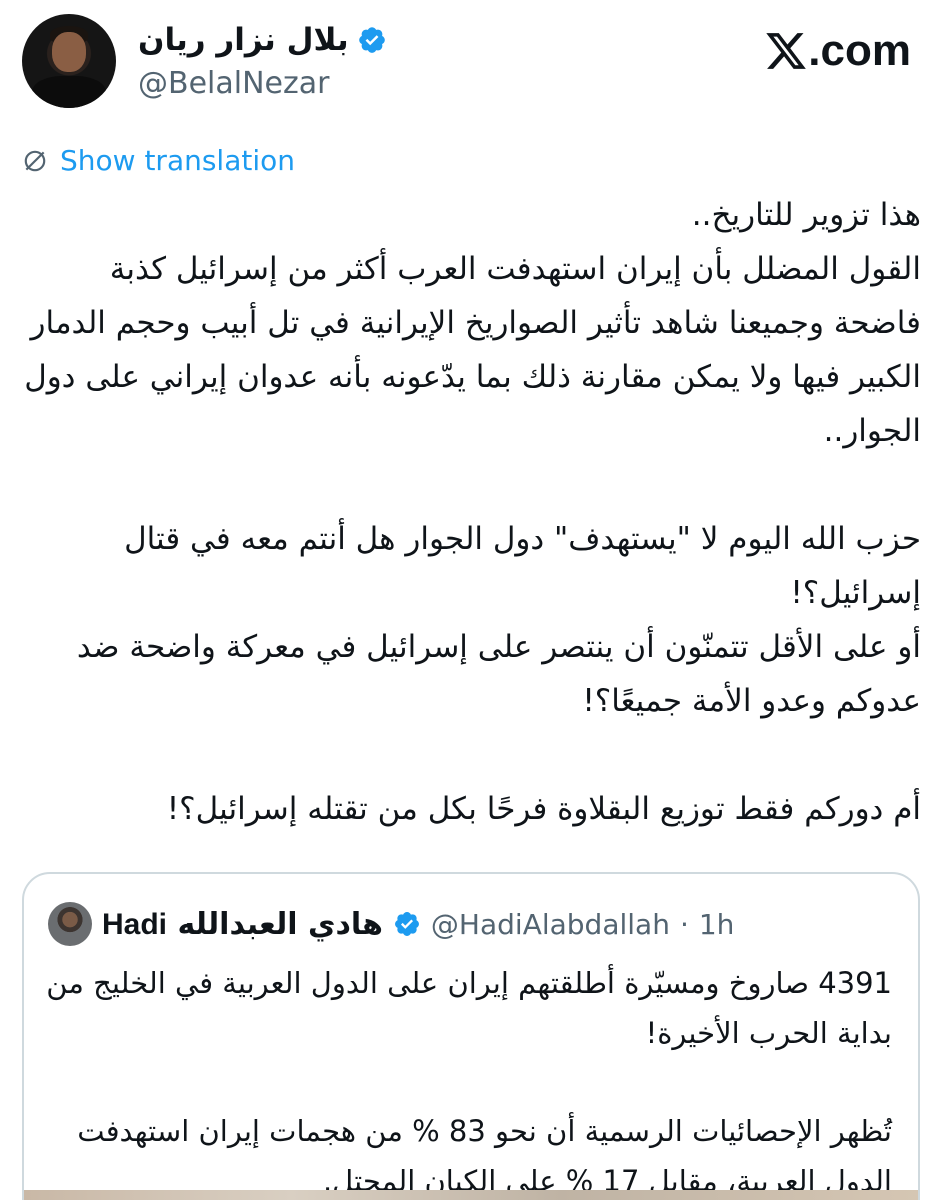 Image resolution: width=945 pixels, height=1200 pixels. What do you see at coordinates (859, 50) in the screenshot?
I see `brand-domain-label: .com` at bounding box center [859, 50].